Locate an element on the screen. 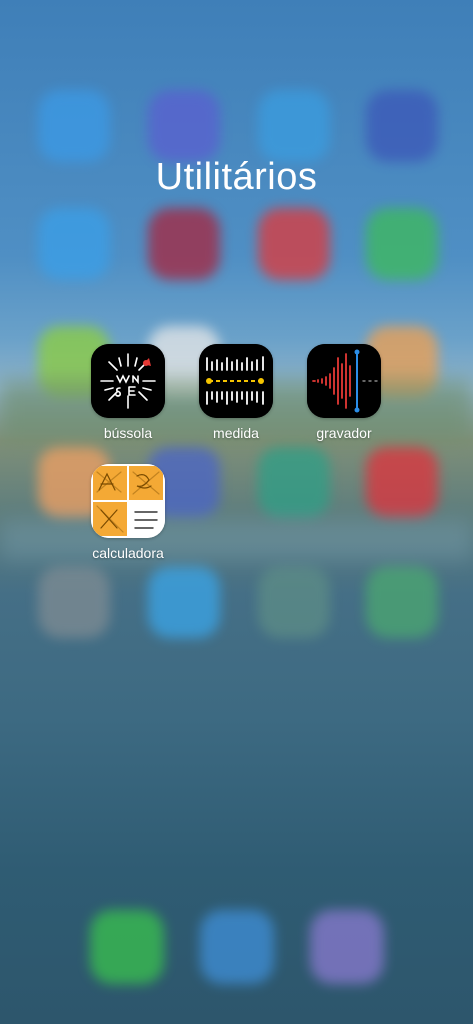 This screenshot has height=1024, width=473. app-measure: medida is located at coordinates (236, 392).